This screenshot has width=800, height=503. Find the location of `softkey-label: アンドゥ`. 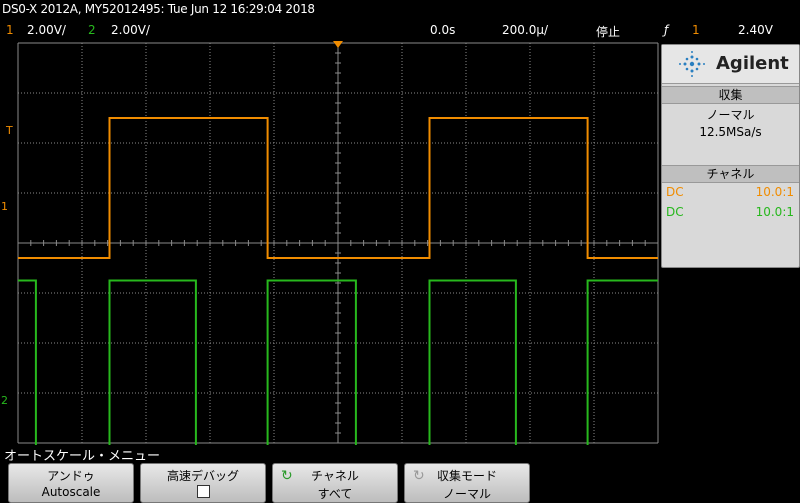

softkey-label: アンドゥ is located at coordinates (71, 476).